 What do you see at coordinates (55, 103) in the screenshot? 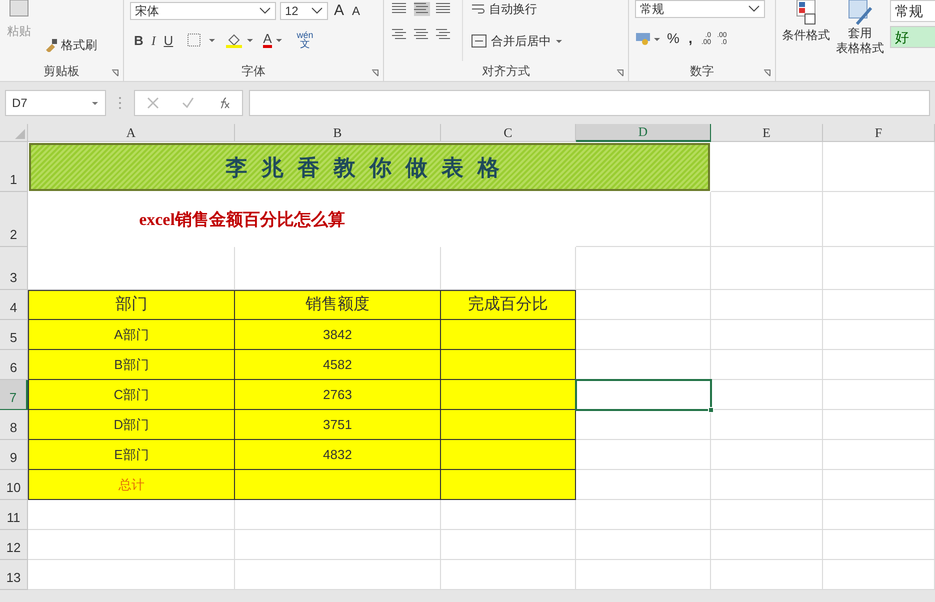
I see `name-box: D7` at bounding box center [55, 103].